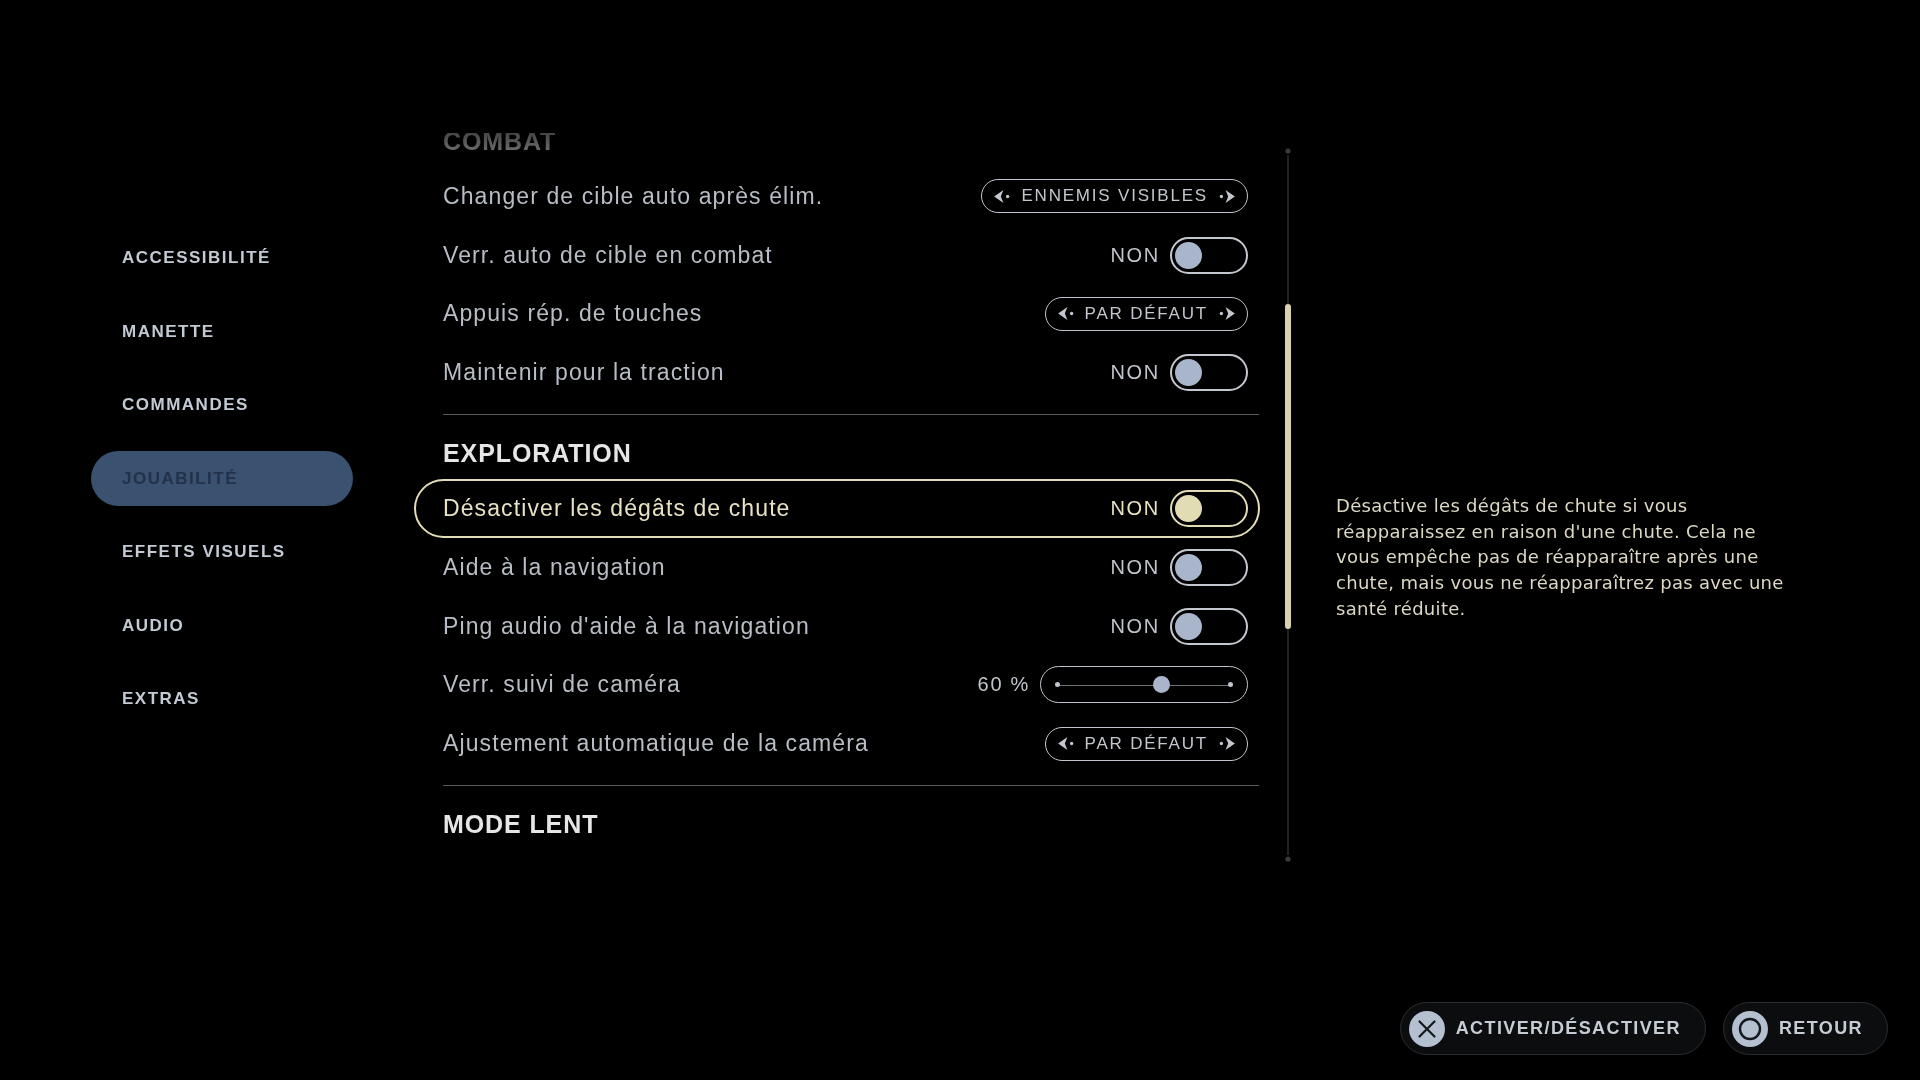 The image size is (1920, 1080). Describe the element at coordinates (222, 552) in the screenshot. I see `sidebar-tab: EFFETS VISUELS` at that location.